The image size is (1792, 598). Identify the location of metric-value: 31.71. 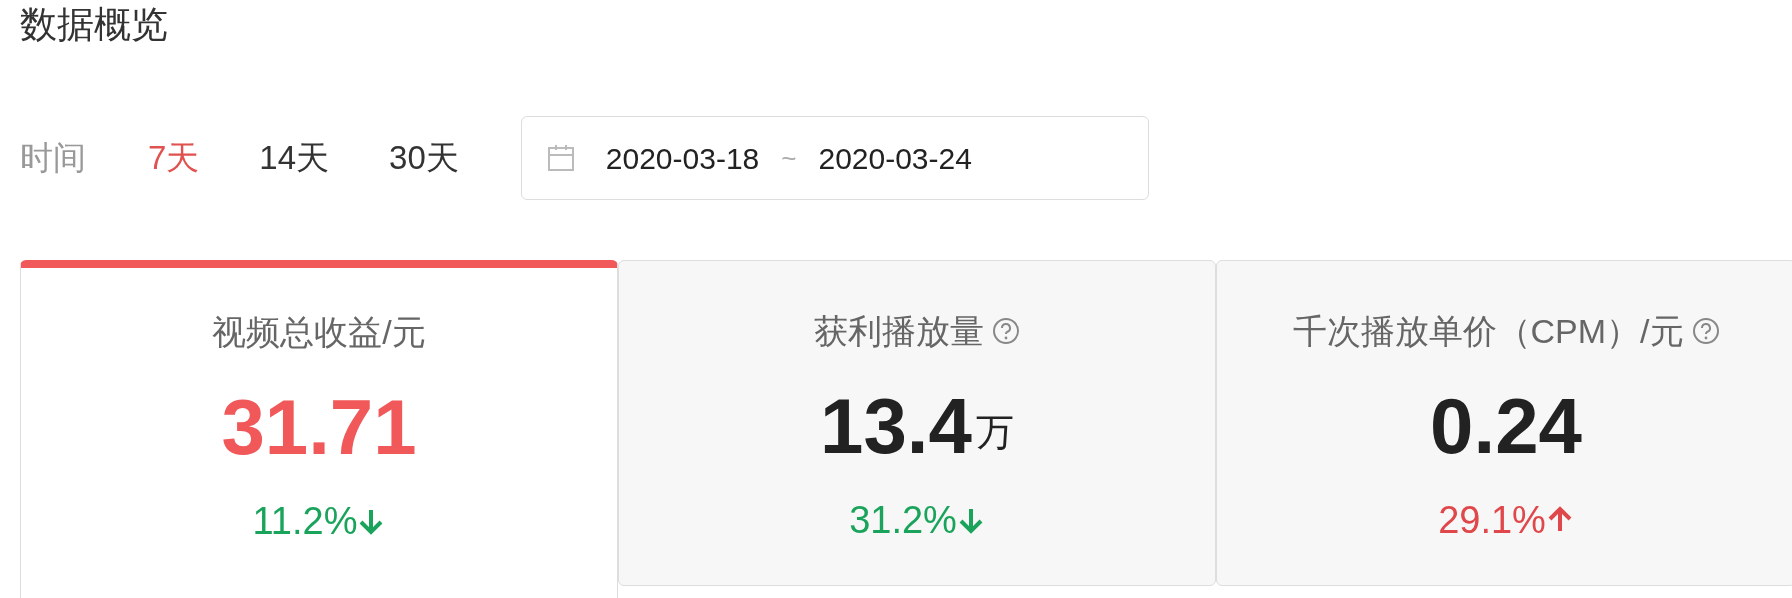
(319, 427).